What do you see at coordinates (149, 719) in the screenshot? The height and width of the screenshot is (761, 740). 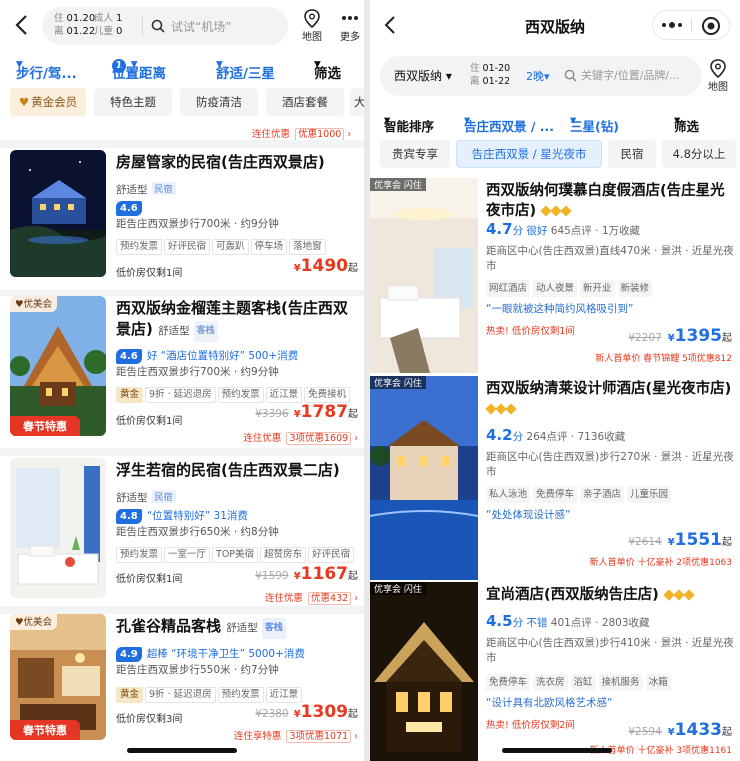 I see `rooms-left: 低价房仅剩3间` at bounding box center [149, 719].